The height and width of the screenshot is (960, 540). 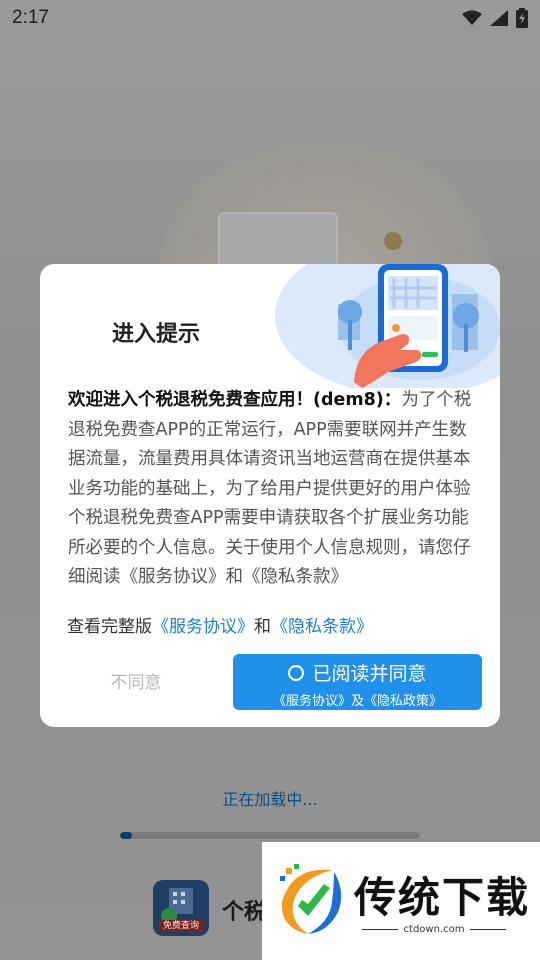 I want to click on watermark-url: ctdown.com, so click(x=434, y=929).